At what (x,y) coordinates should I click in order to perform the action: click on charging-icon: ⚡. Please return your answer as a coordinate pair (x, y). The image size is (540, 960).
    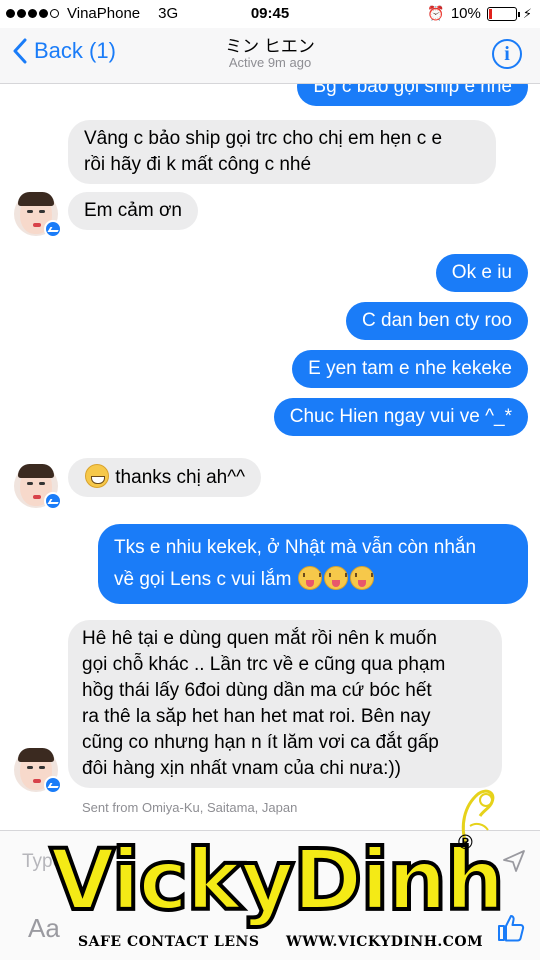
    Looking at the image, I should click on (527, 13).